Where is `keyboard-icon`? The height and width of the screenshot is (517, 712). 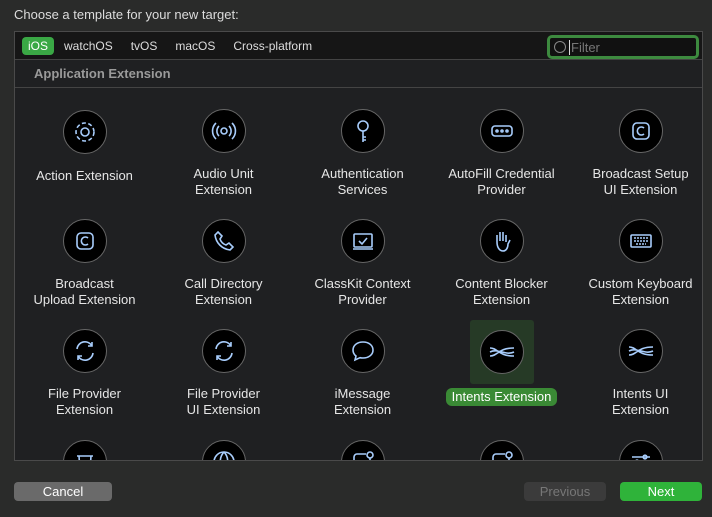
keyboard-icon is located at coordinates (640, 241).